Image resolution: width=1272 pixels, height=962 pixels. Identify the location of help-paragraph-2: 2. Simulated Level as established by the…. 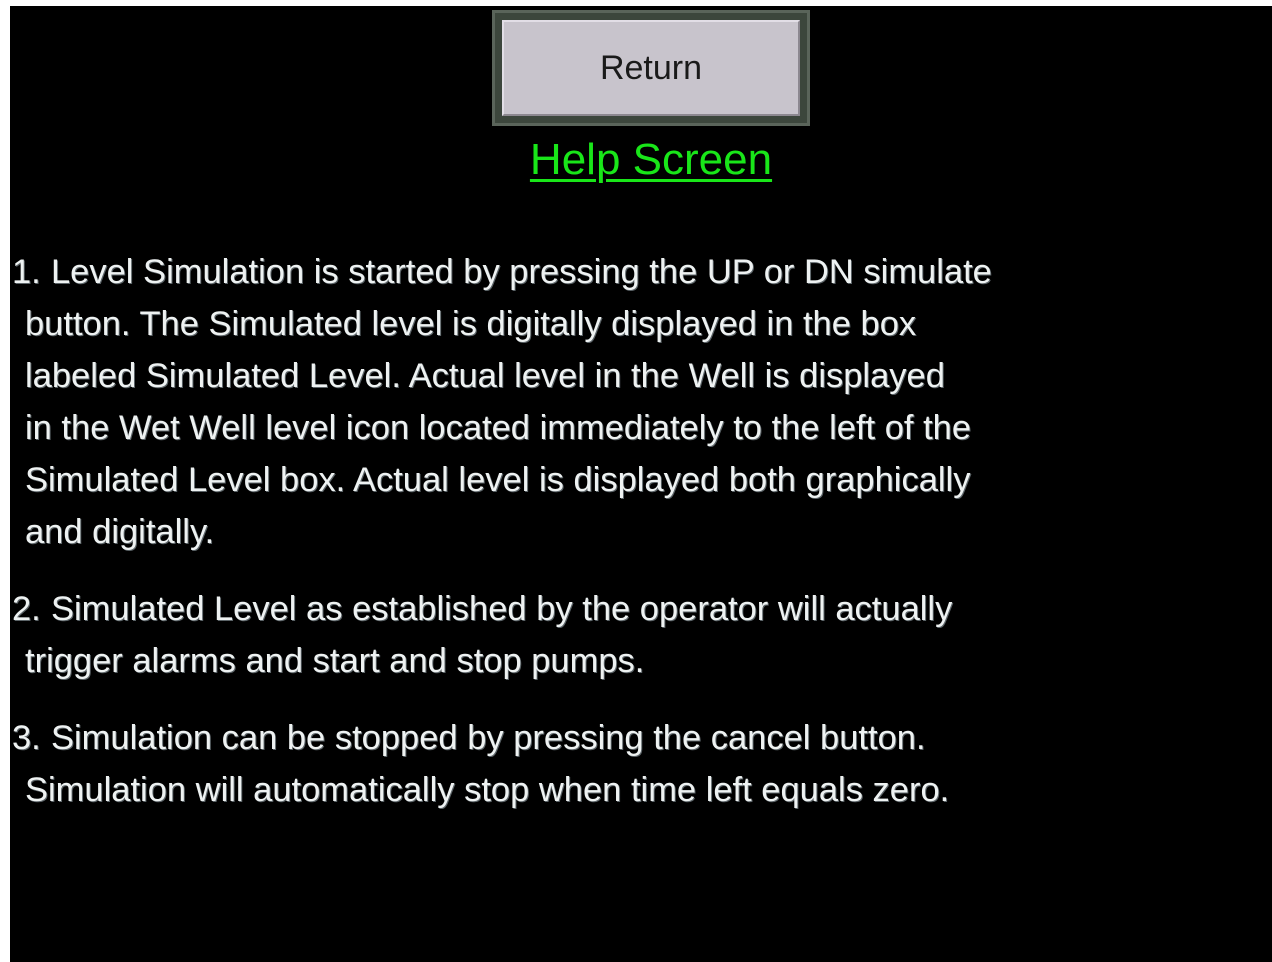
(627, 635).